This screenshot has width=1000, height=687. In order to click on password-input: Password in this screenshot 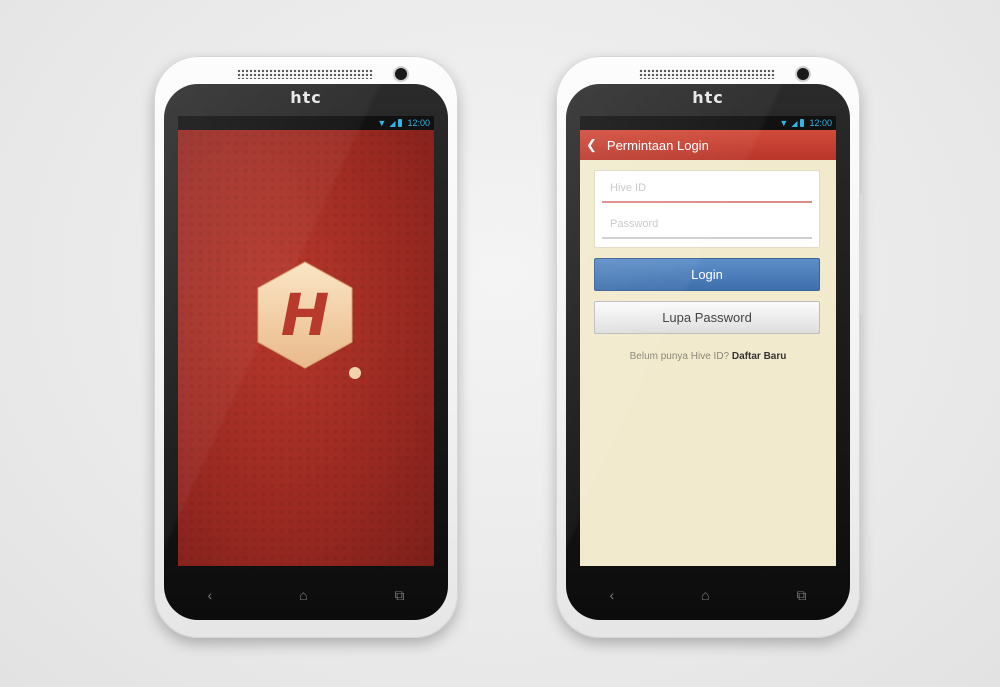, I will do `click(707, 225)`.